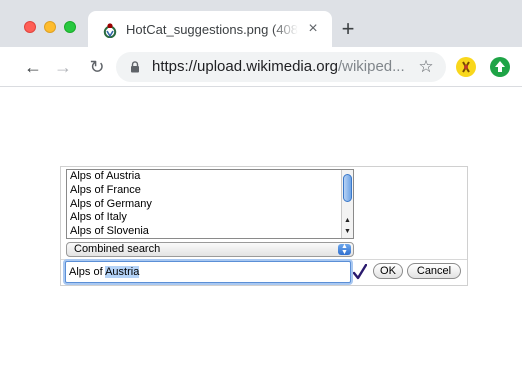 The image size is (522, 374). What do you see at coordinates (360, 272) in the screenshot?
I see `checkmark-icon` at bounding box center [360, 272].